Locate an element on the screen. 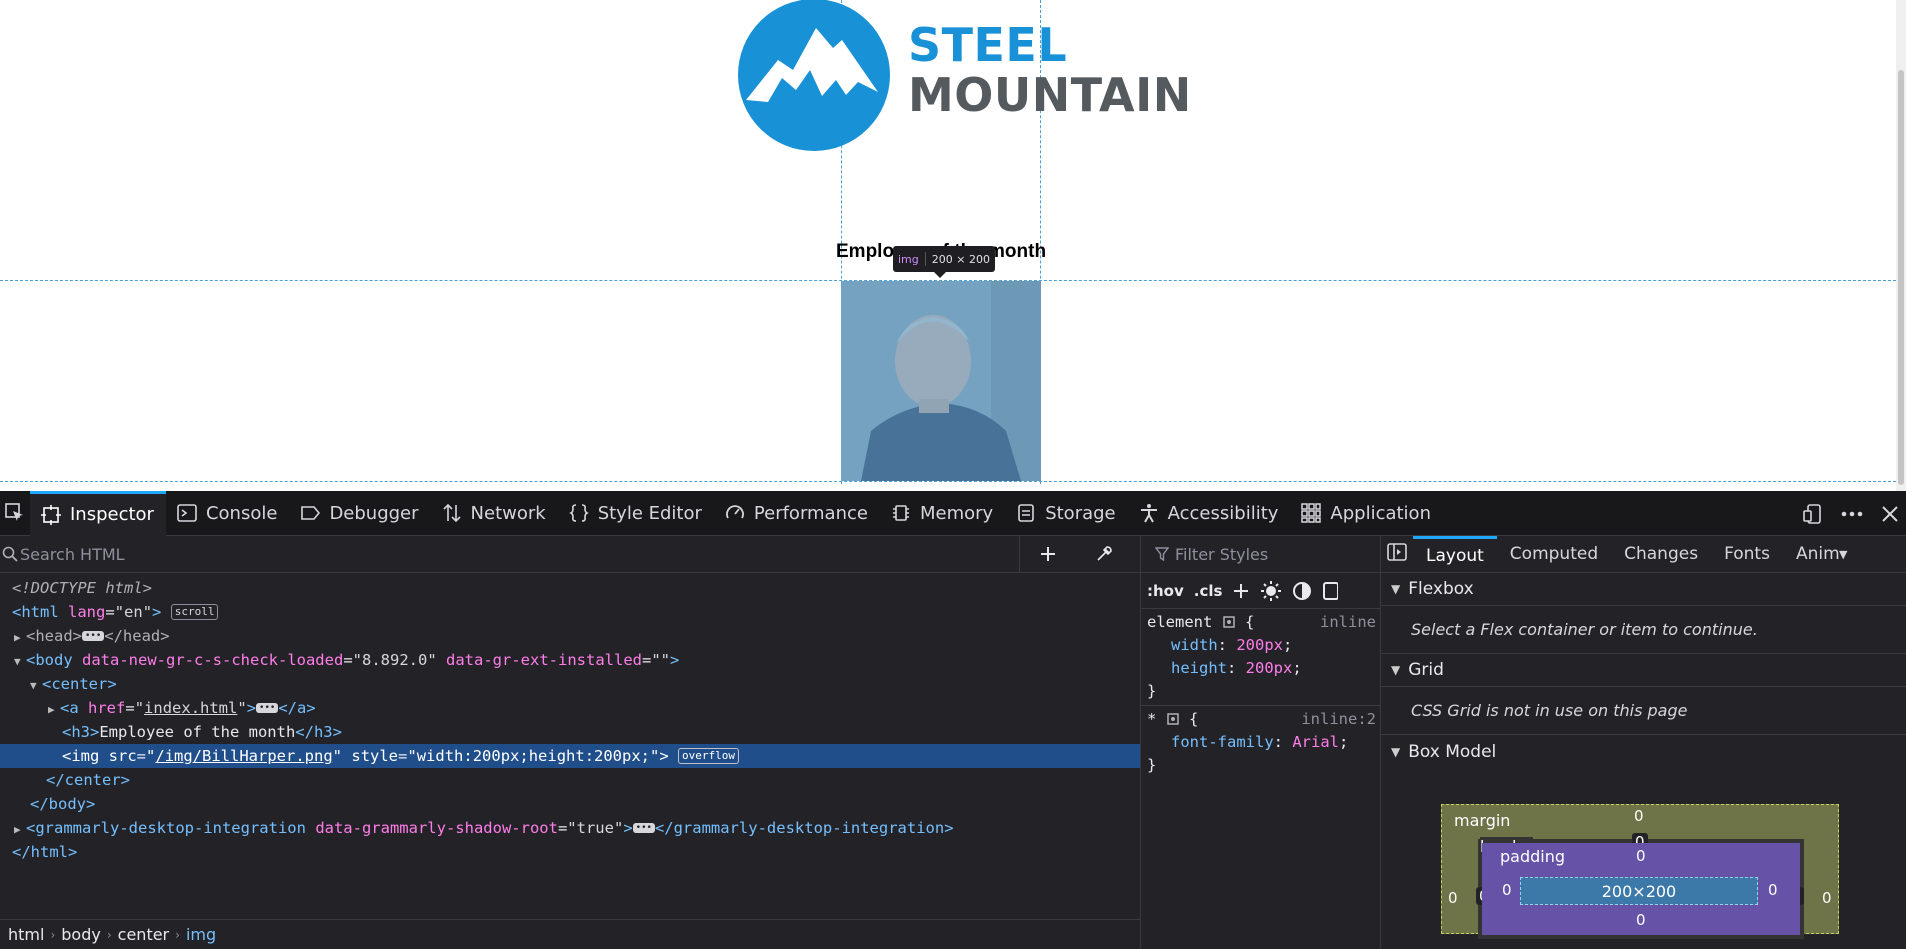  breadcrumb-center: center is located at coordinates (143, 934).